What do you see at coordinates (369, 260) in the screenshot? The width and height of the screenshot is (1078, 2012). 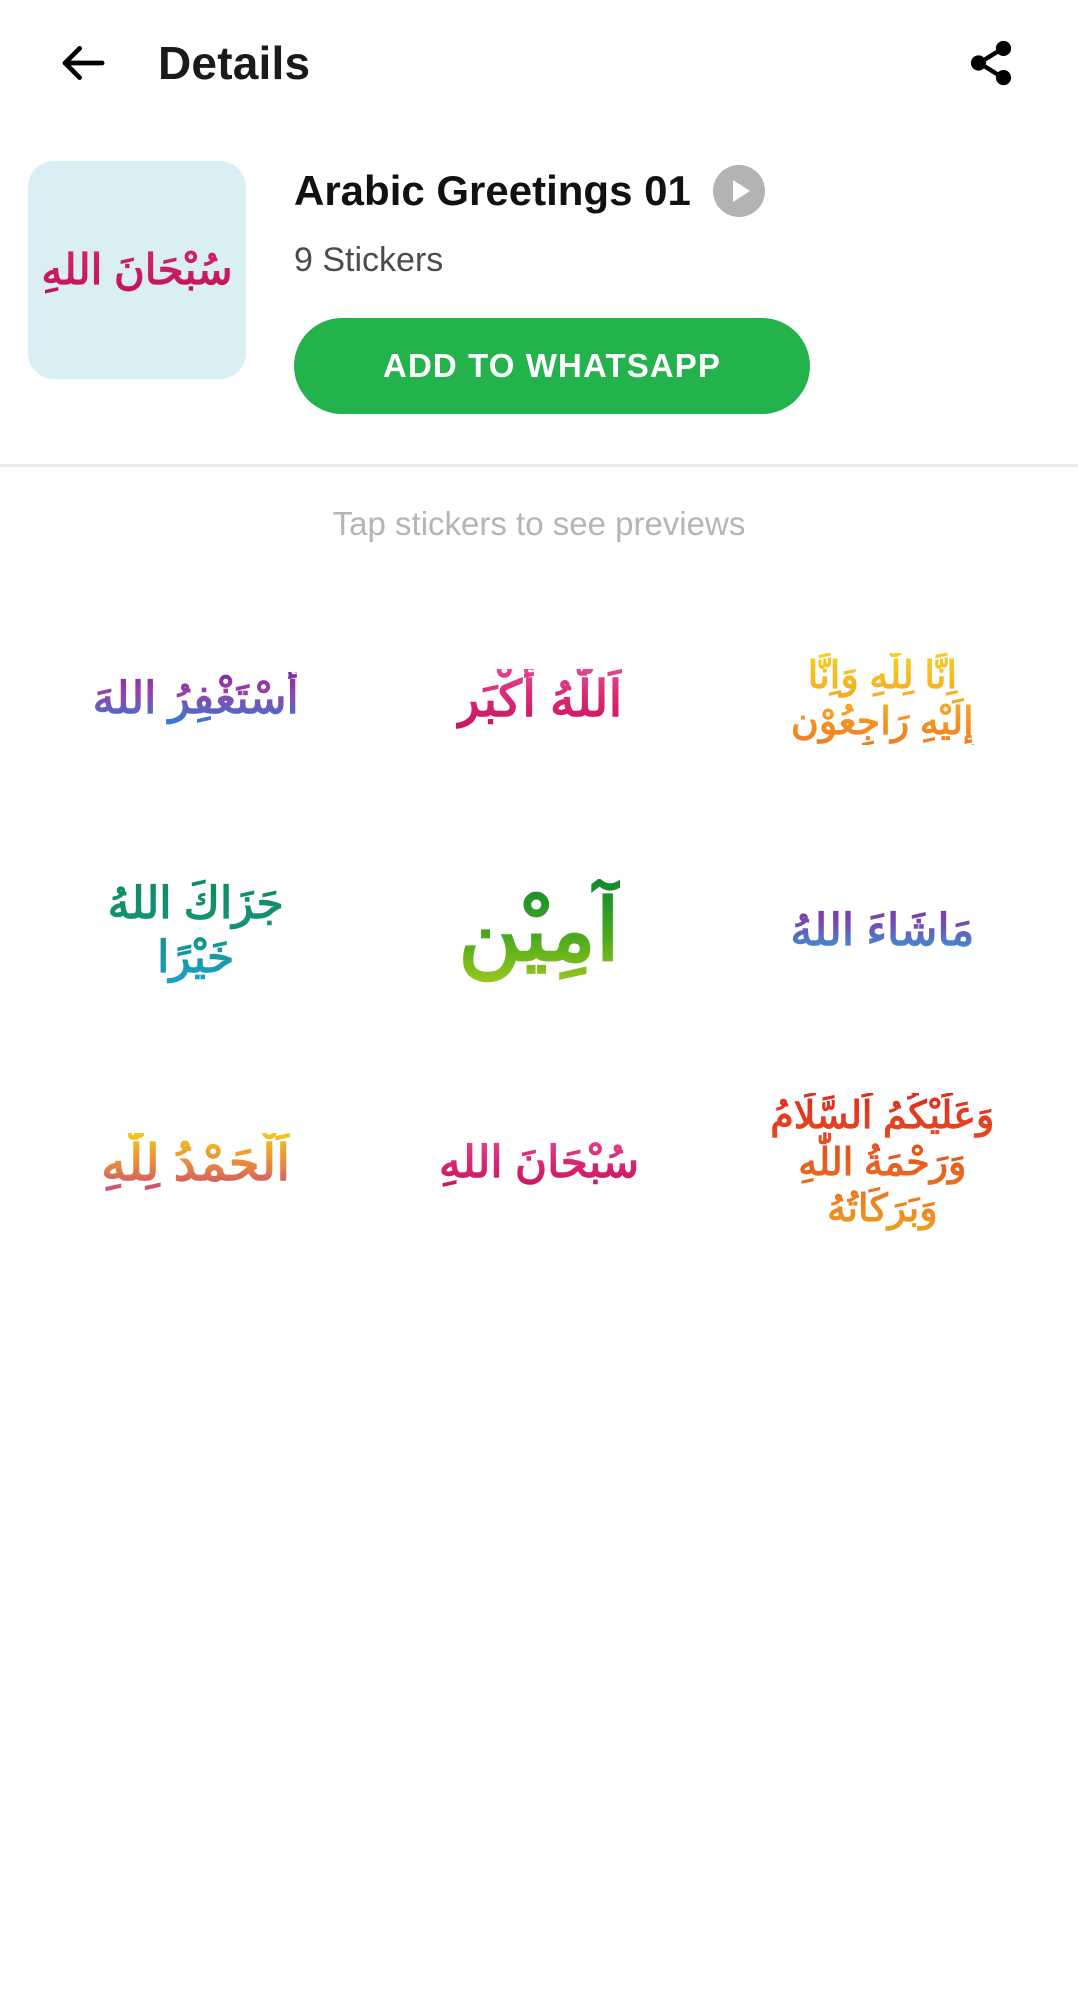 I see `sticker-count: 9 Stickers` at bounding box center [369, 260].